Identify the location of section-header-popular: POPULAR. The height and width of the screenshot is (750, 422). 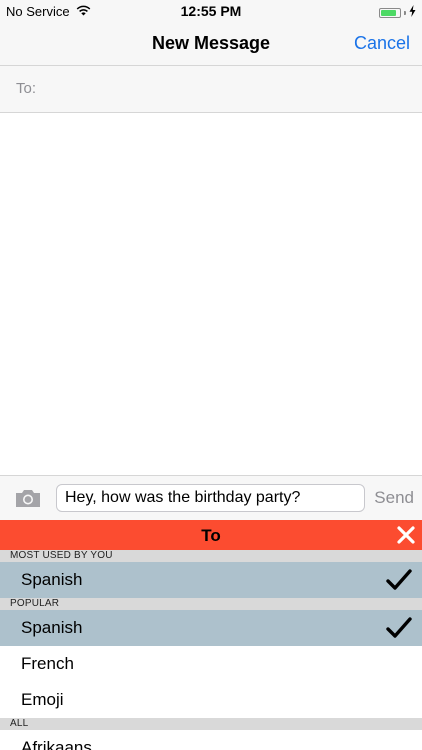
(211, 604).